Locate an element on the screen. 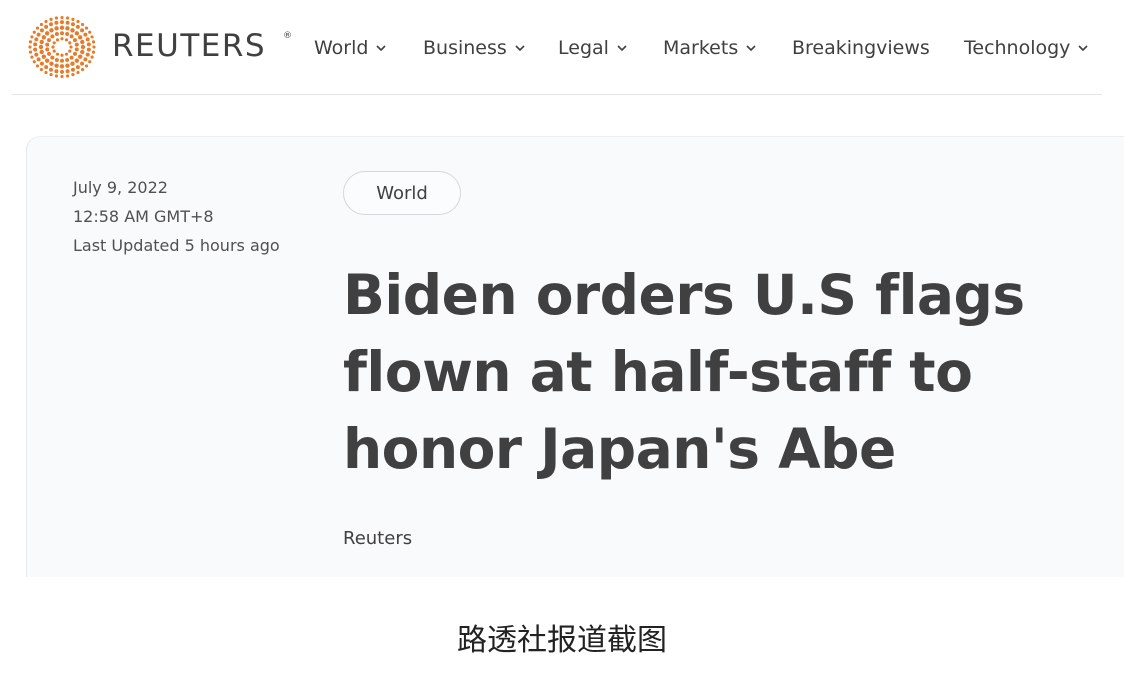 This screenshot has height=676, width=1124. nav-item-legal: Legal is located at coordinates (593, 48).